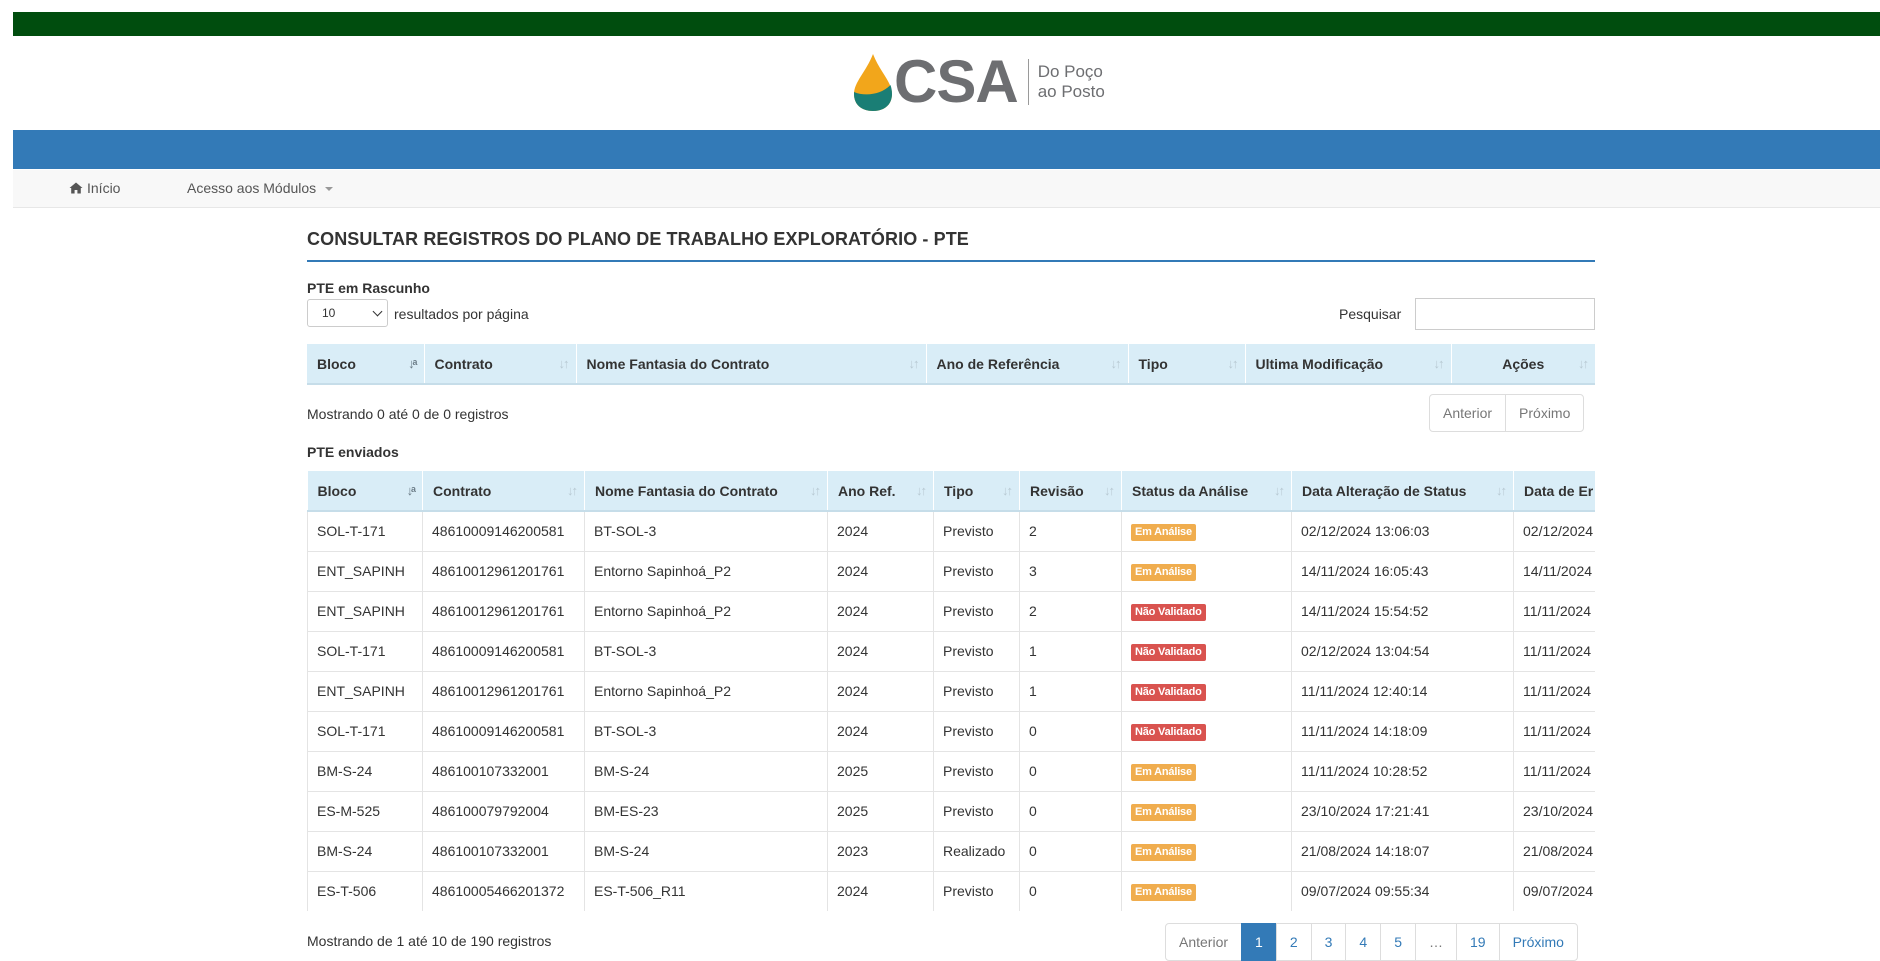  What do you see at coordinates (976, 491) in the screenshot?
I see `sent-col-tipo: Tipo ↓↑` at bounding box center [976, 491].